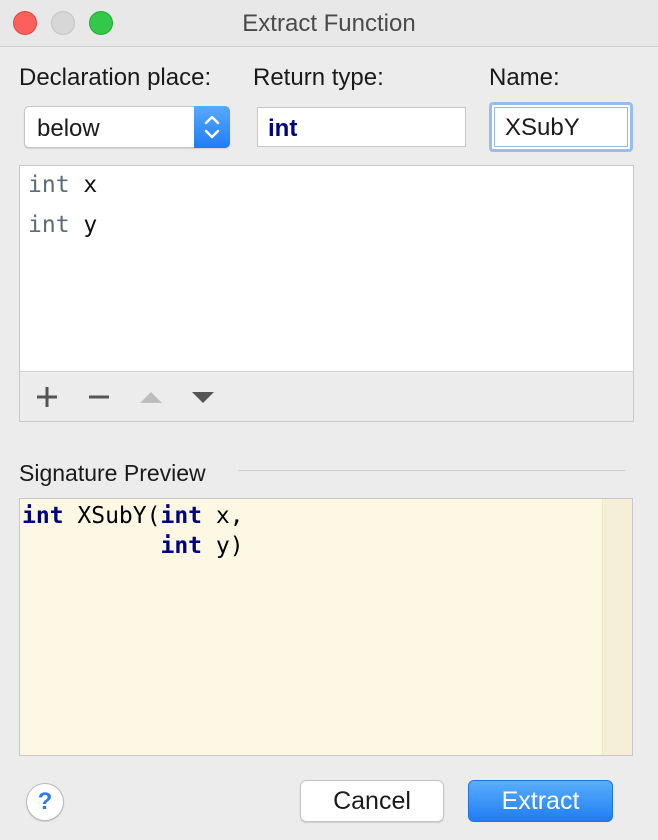  What do you see at coordinates (45, 802) in the screenshot?
I see `help-button: ?` at bounding box center [45, 802].